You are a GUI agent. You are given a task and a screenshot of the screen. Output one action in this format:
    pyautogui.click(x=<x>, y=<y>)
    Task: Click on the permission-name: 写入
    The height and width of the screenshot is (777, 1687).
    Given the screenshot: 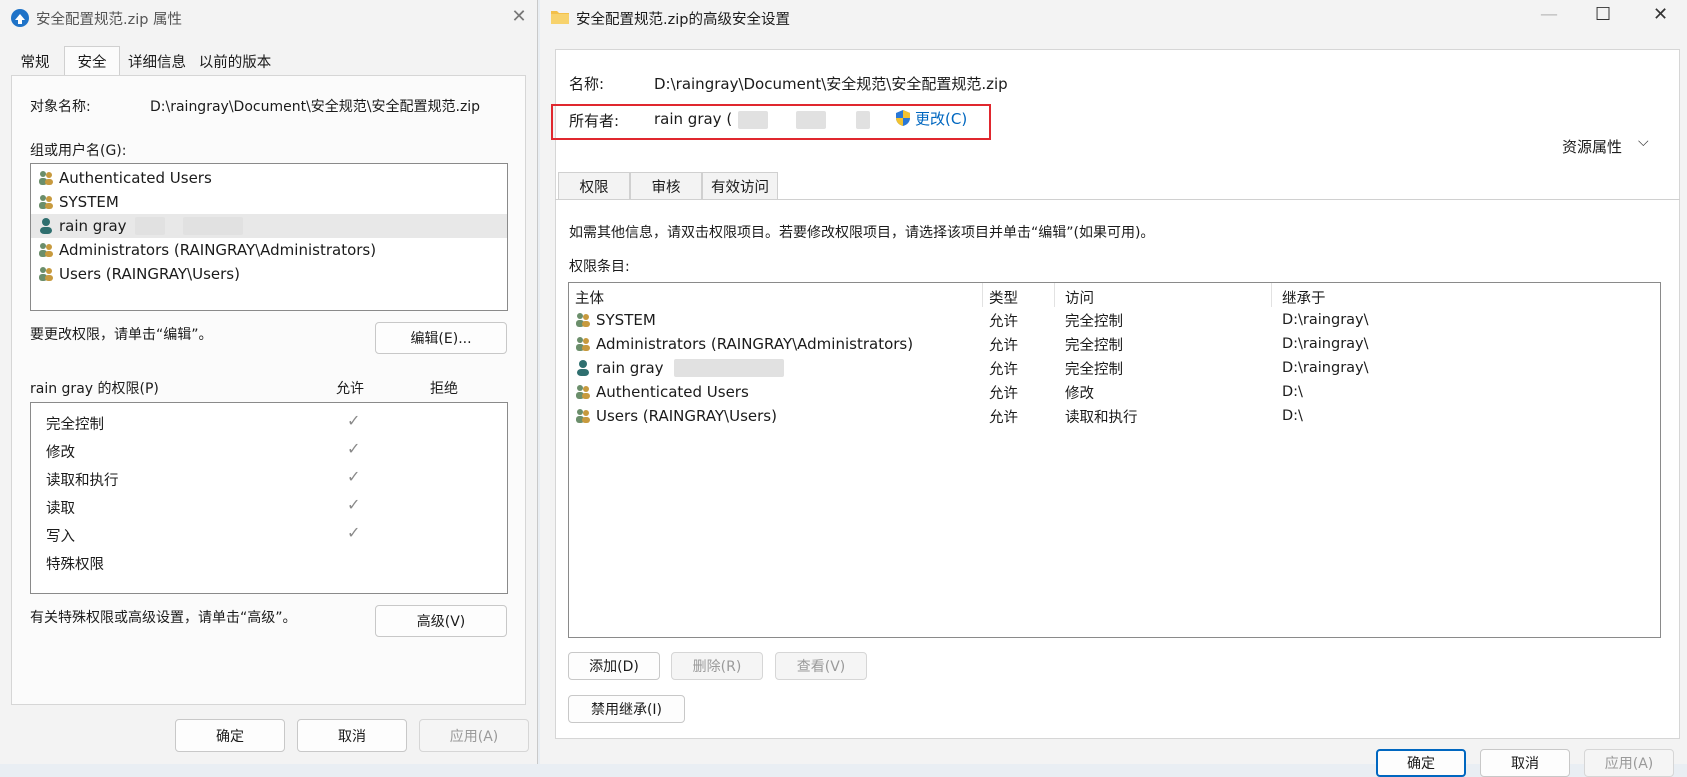 What is the action you would take?
    pyautogui.click(x=60, y=537)
    